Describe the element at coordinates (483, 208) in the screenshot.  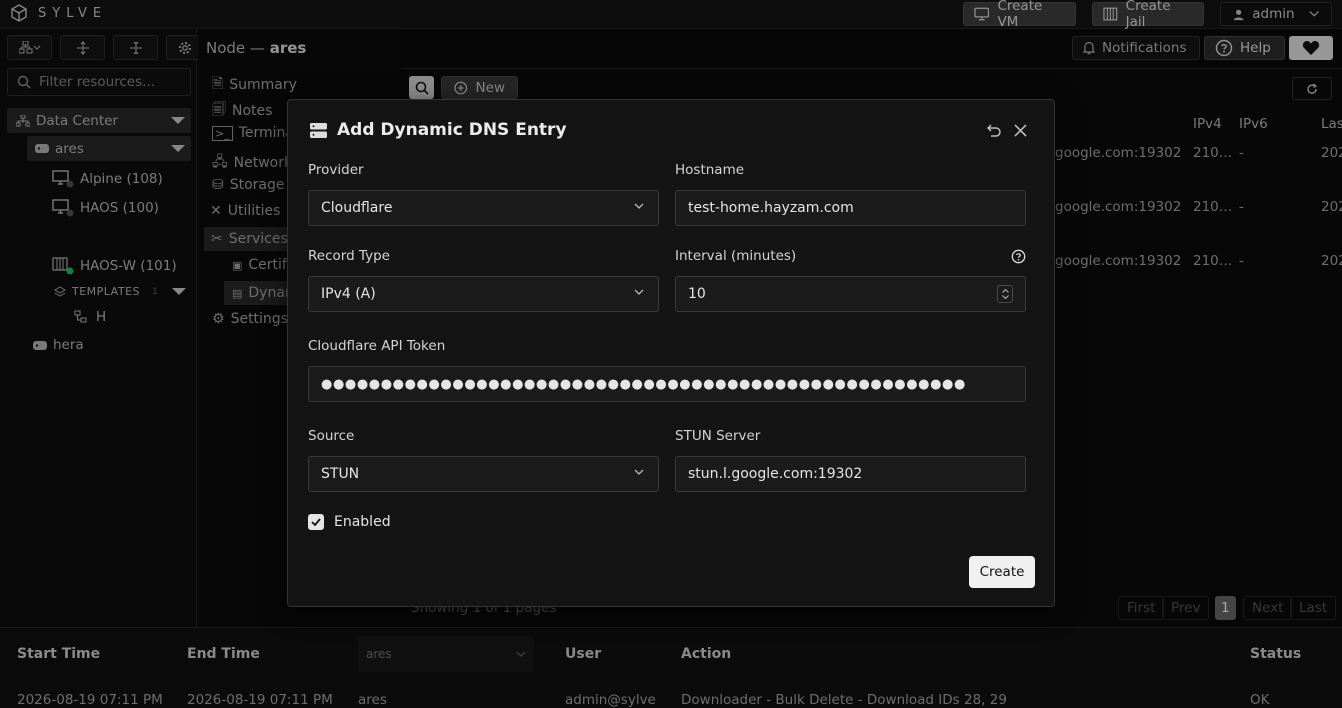
I see `provider-select: Cloudflare` at that location.